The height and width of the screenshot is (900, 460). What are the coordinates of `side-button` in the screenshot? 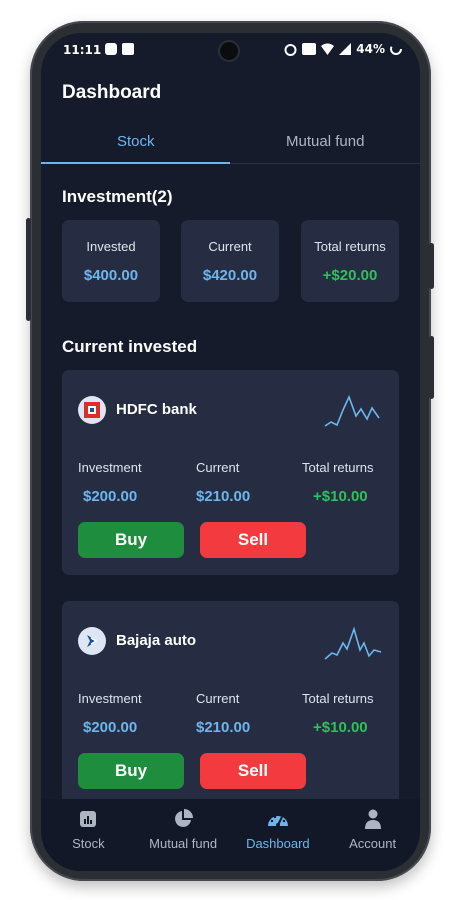 It's located at (431, 367).